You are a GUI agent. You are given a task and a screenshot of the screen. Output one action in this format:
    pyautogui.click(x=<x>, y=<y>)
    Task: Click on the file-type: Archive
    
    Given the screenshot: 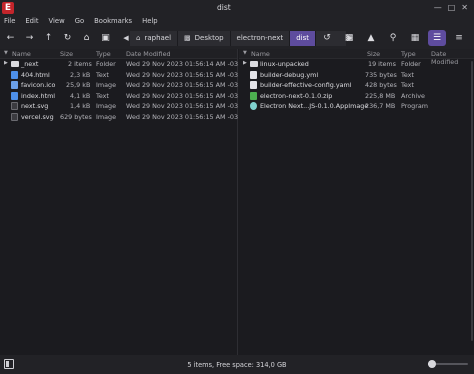 What is the action you would take?
    pyautogui.click(x=413, y=95)
    